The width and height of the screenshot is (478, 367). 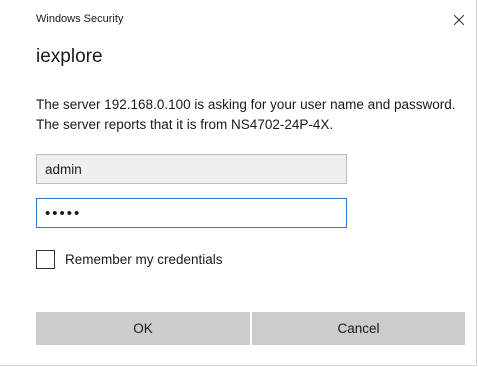 I want to click on dialog-heading: iexplore, so click(x=69, y=56).